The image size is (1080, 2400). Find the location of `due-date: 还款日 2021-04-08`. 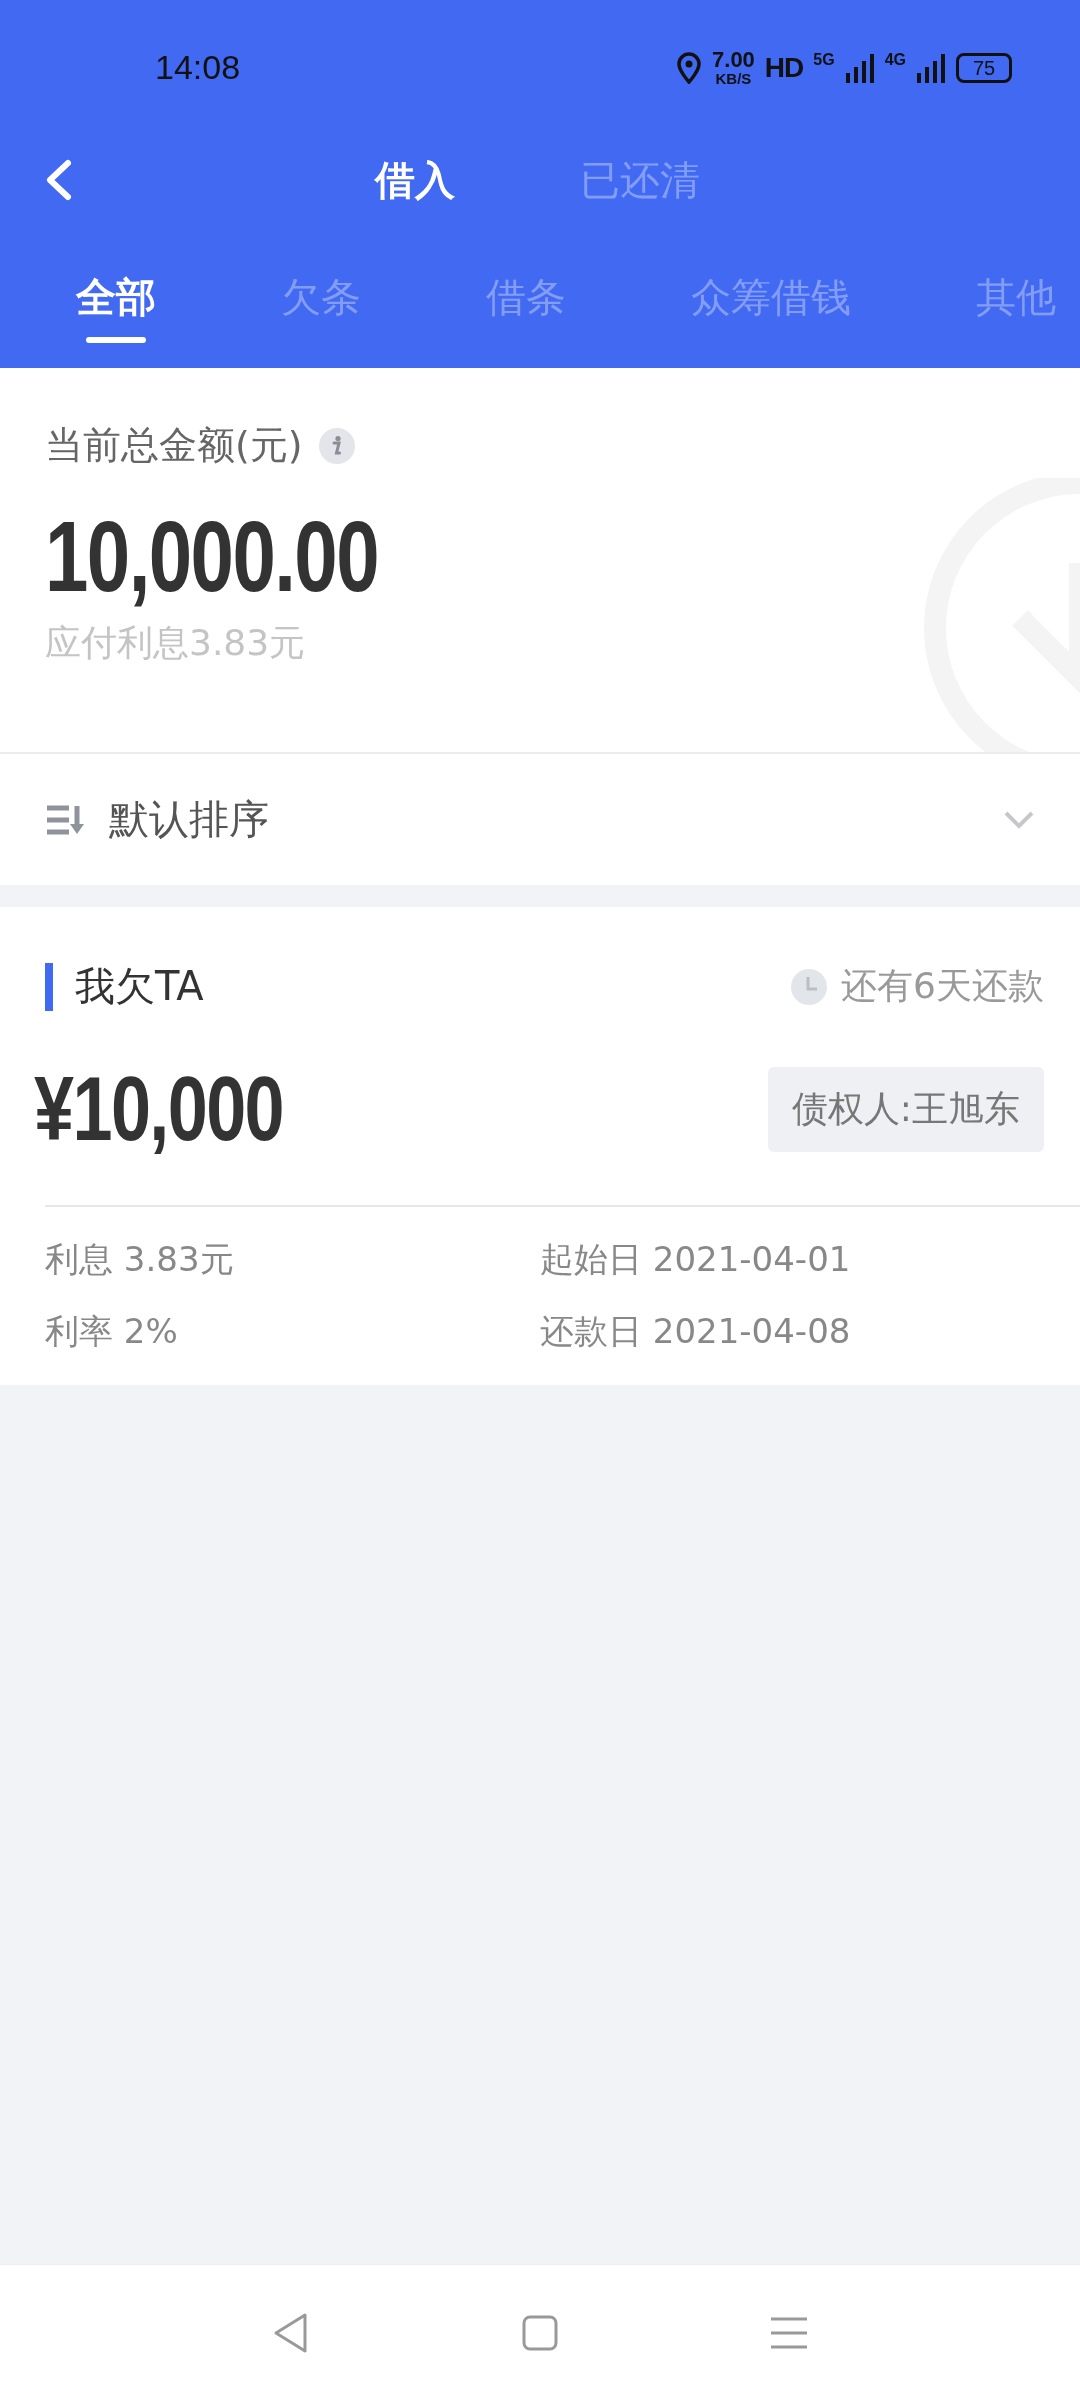

due-date: 还款日 2021-04-08 is located at coordinates (696, 1331).